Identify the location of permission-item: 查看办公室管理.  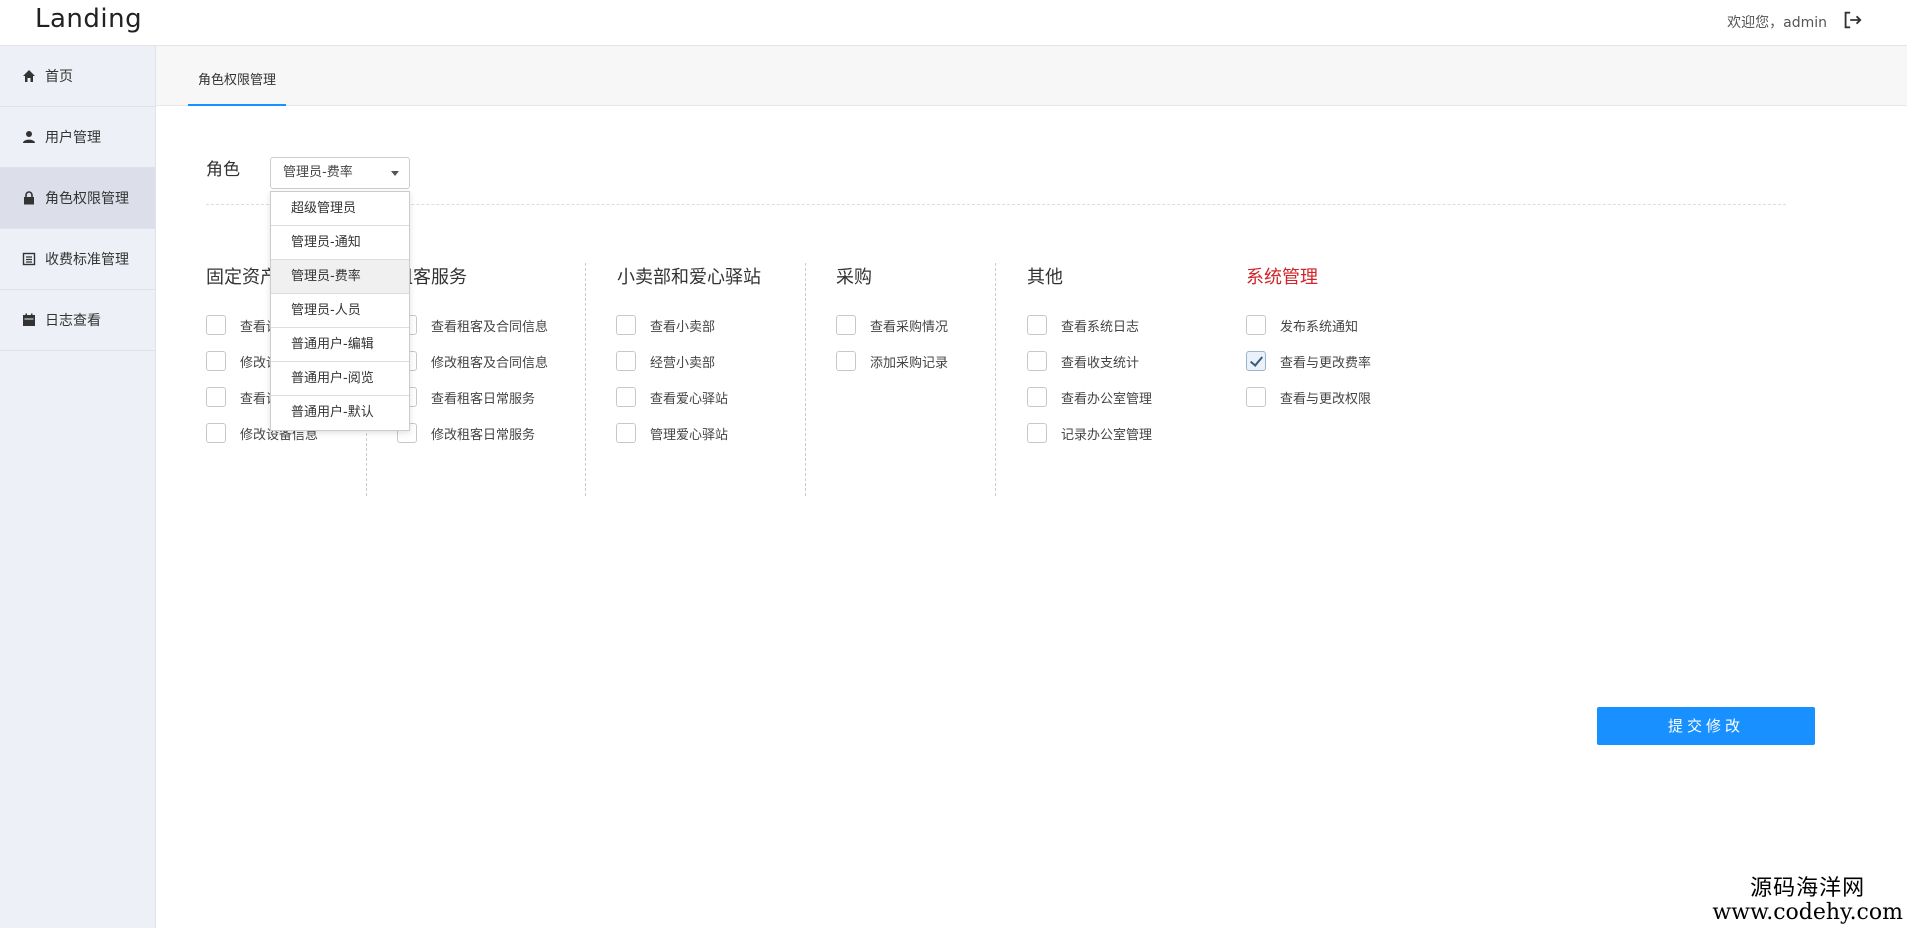
(1089, 397).